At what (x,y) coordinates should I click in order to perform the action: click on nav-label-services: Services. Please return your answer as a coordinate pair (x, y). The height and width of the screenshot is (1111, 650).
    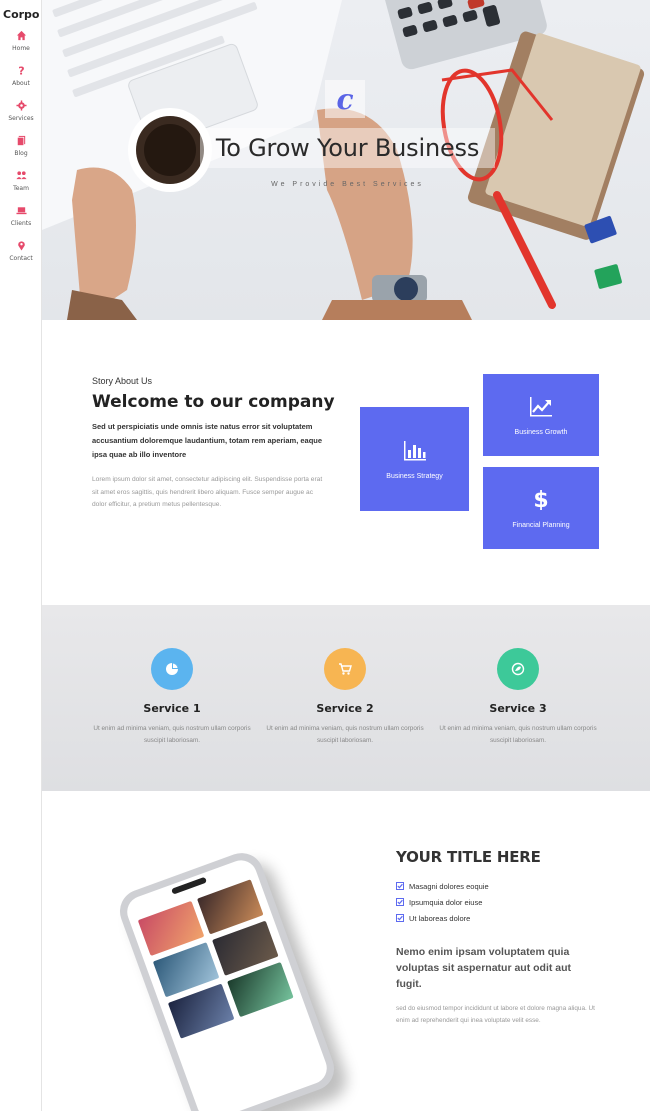
    Looking at the image, I should click on (21, 118).